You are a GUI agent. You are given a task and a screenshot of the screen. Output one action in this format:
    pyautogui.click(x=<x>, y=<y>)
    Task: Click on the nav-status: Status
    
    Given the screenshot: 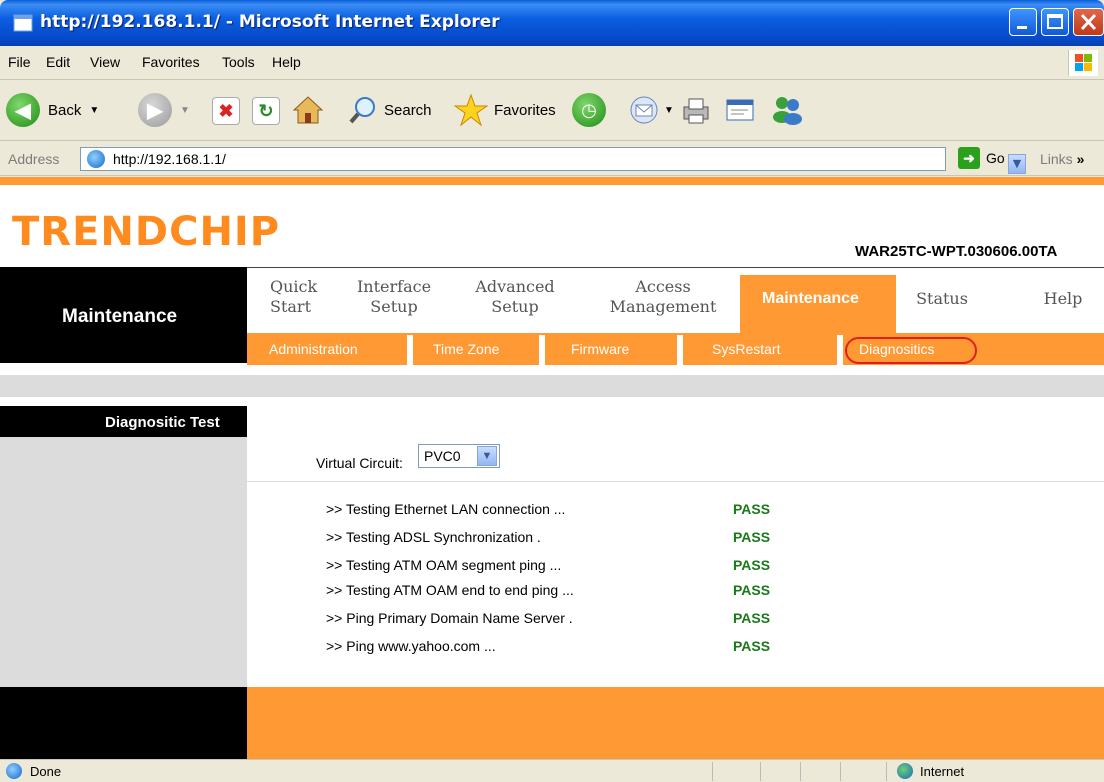 What is the action you would take?
    pyautogui.click(x=942, y=299)
    